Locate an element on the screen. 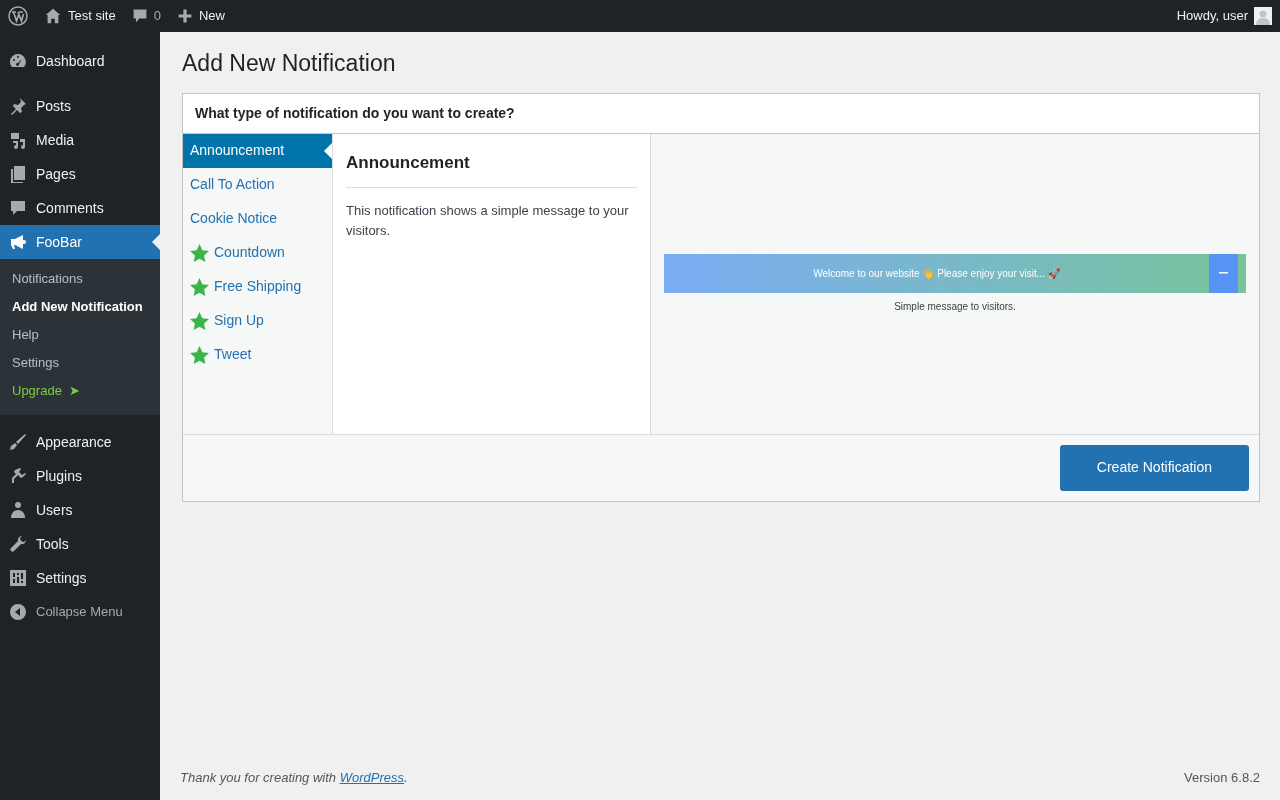 Image resolution: width=1280 pixels, height=800 pixels. comments-link: 0 is located at coordinates (146, 16).